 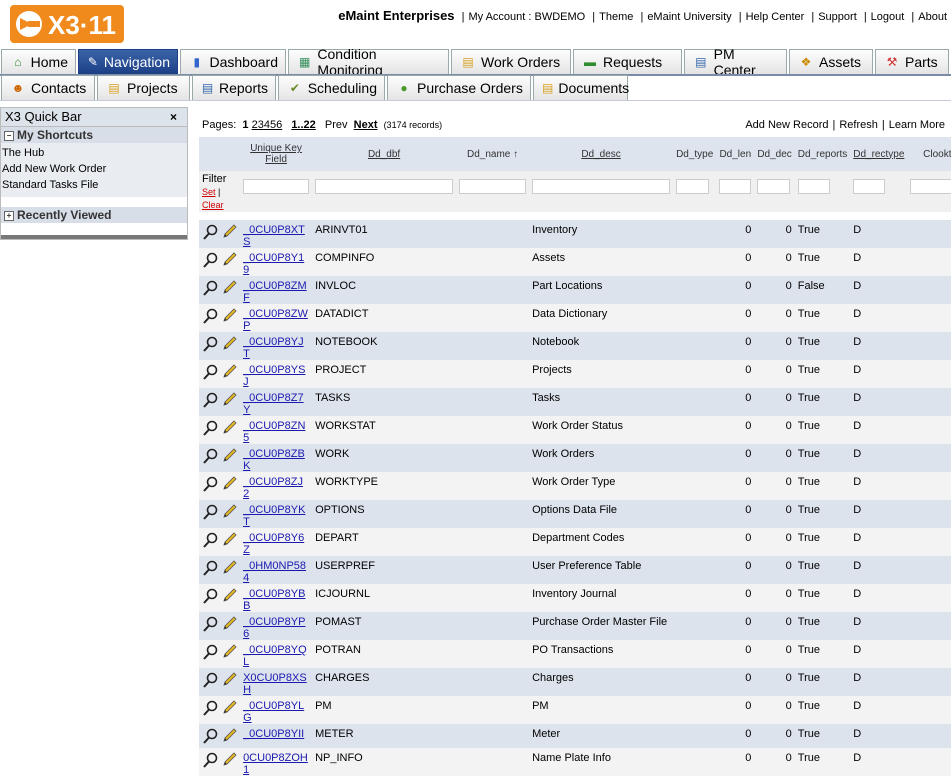 I want to click on expand-icon: +, so click(x=9, y=215).